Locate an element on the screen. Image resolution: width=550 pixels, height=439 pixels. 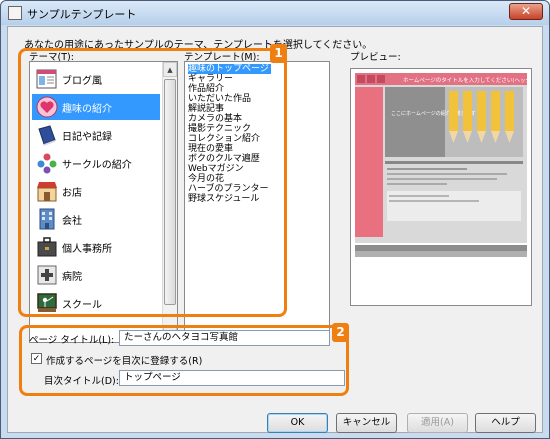
app-icon is located at coordinates (15, 13).